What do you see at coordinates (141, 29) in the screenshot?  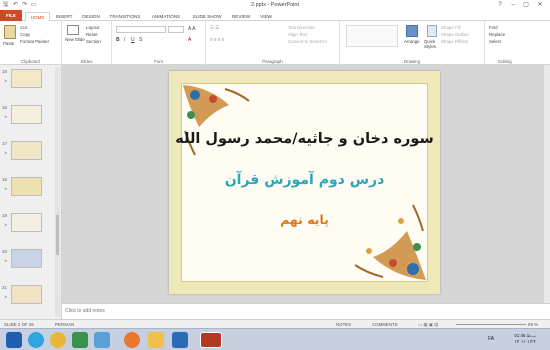 I see `font-name-box` at bounding box center [141, 29].